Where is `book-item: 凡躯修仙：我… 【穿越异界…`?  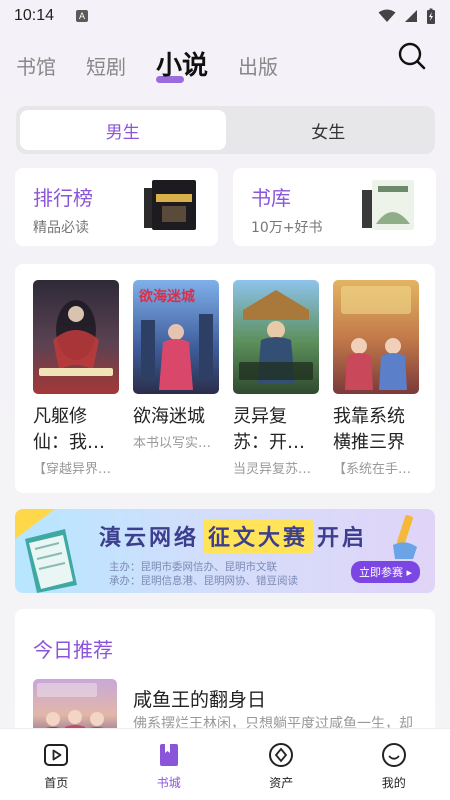 book-item: 凡躯修仙：我… 【穿越异界… is located at coordinates (76, 378).